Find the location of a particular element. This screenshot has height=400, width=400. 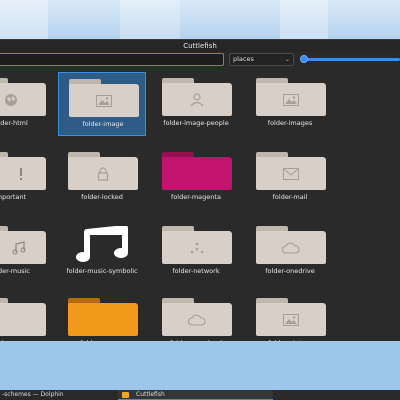

icon-label: folder-html is located at coordinates (14, 123).